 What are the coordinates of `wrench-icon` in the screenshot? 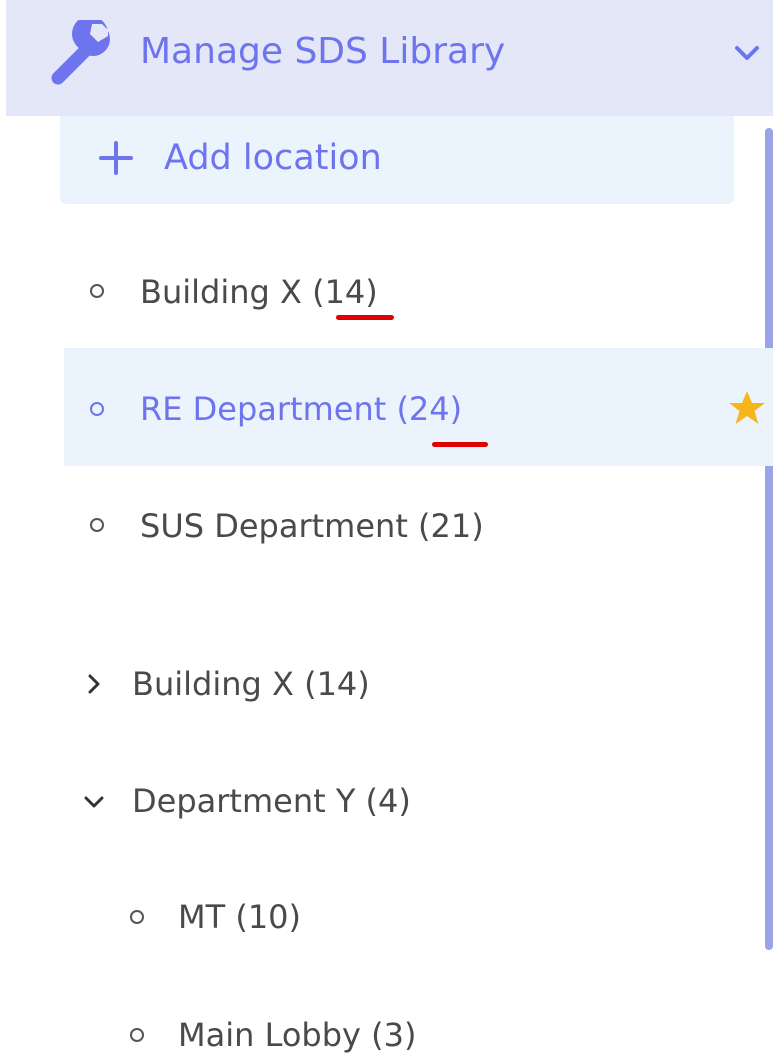 It's located at (80, 52).